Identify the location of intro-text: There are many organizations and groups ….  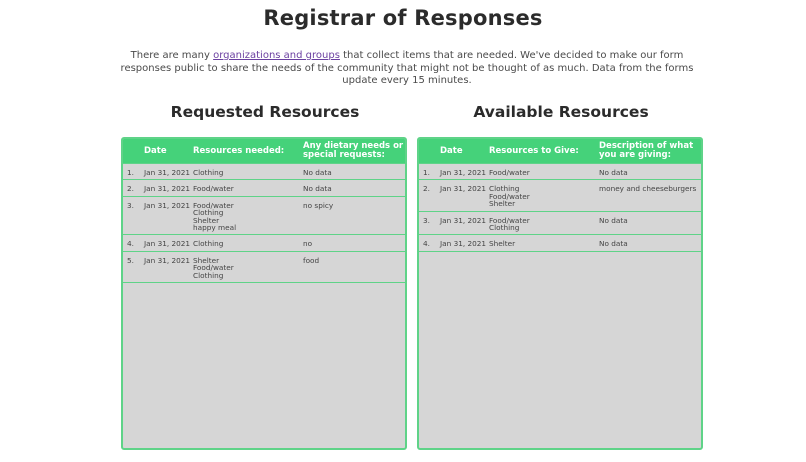
(407, 69).